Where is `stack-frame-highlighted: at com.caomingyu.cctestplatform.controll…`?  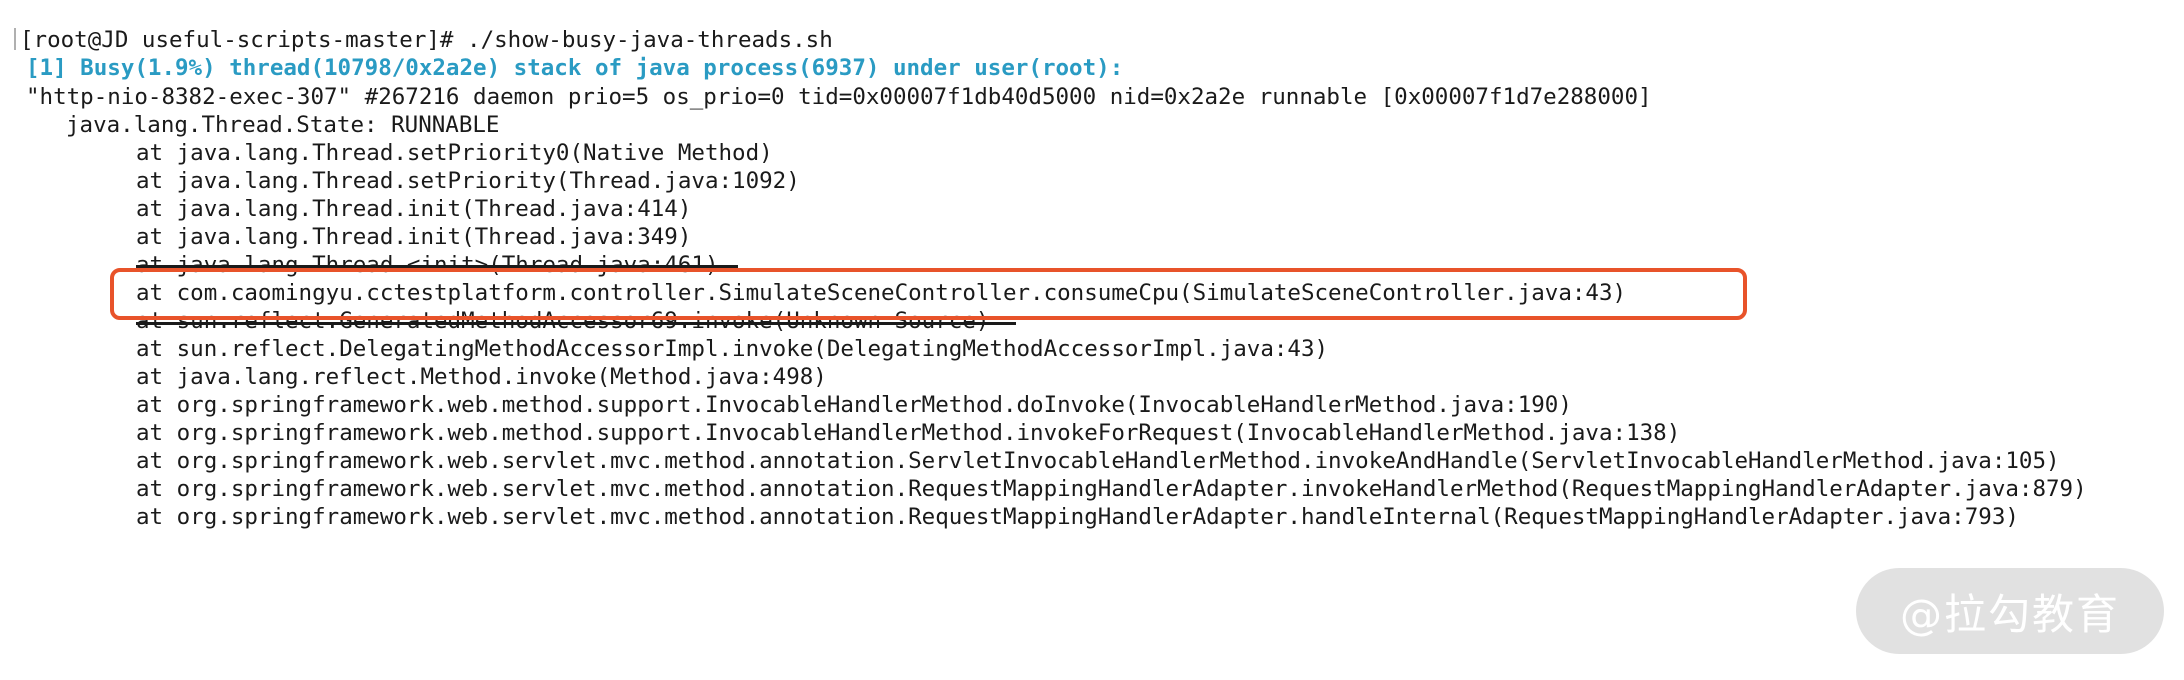
stack-frame-highlighted: at com.caomingyu.cctestplatform.controll… is located at coordinates (881, 293).